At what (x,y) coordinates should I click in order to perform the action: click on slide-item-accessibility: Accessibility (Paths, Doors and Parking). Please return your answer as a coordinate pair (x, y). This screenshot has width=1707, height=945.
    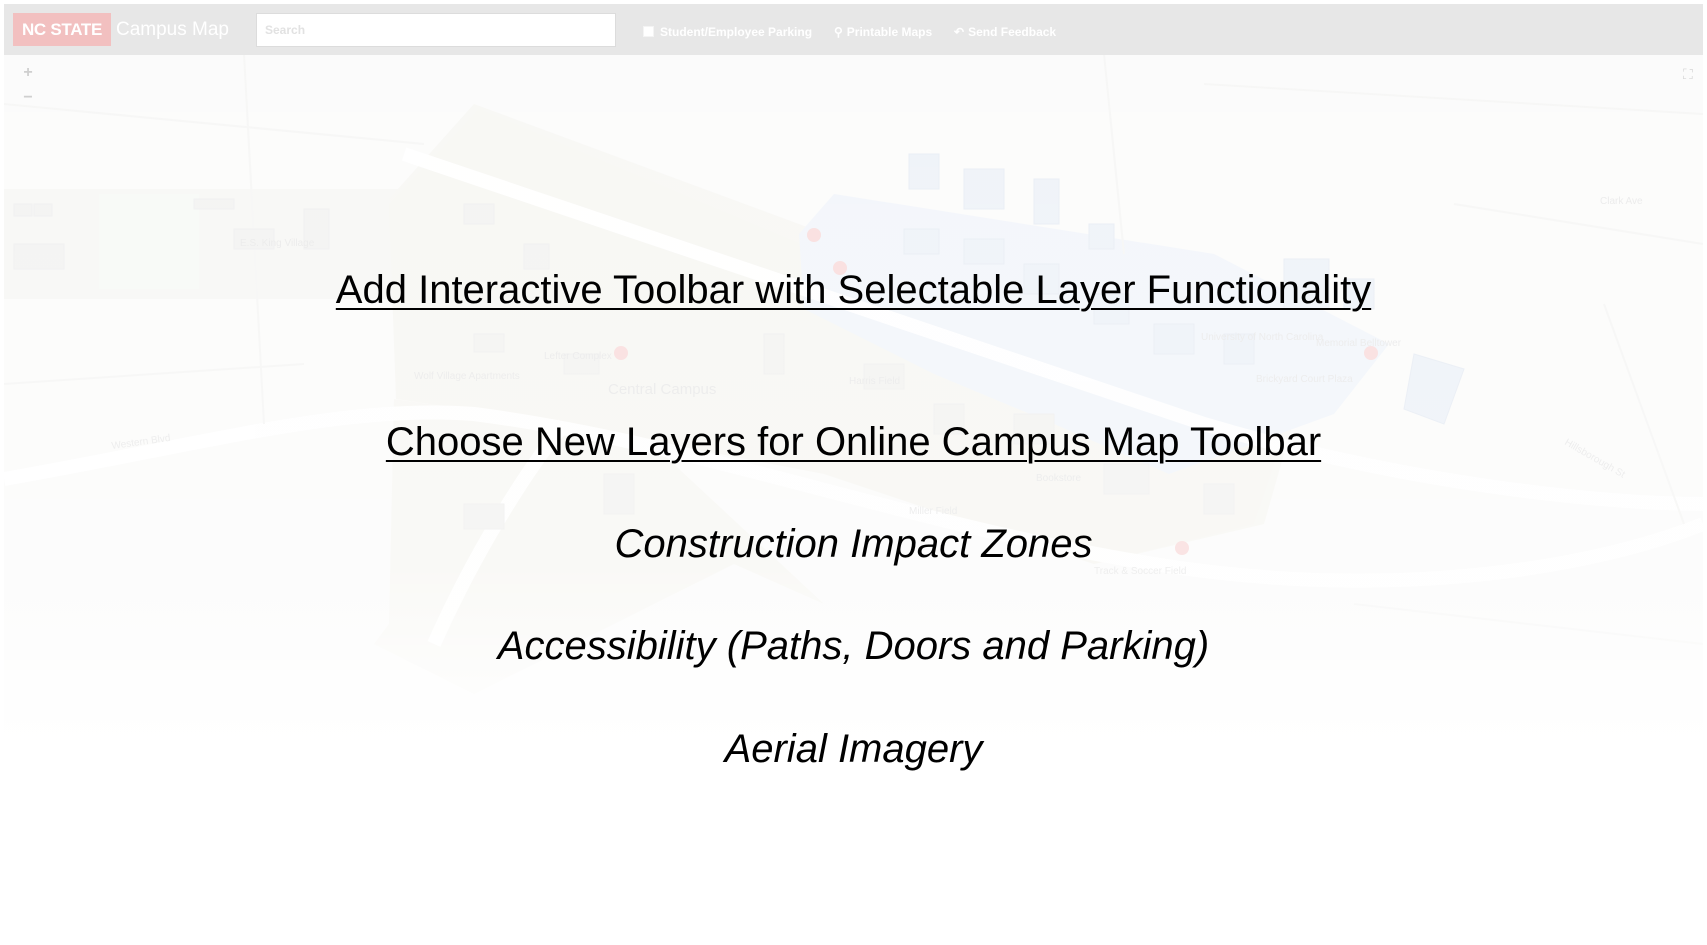
    Looking at the image, I should click on (853, 646).